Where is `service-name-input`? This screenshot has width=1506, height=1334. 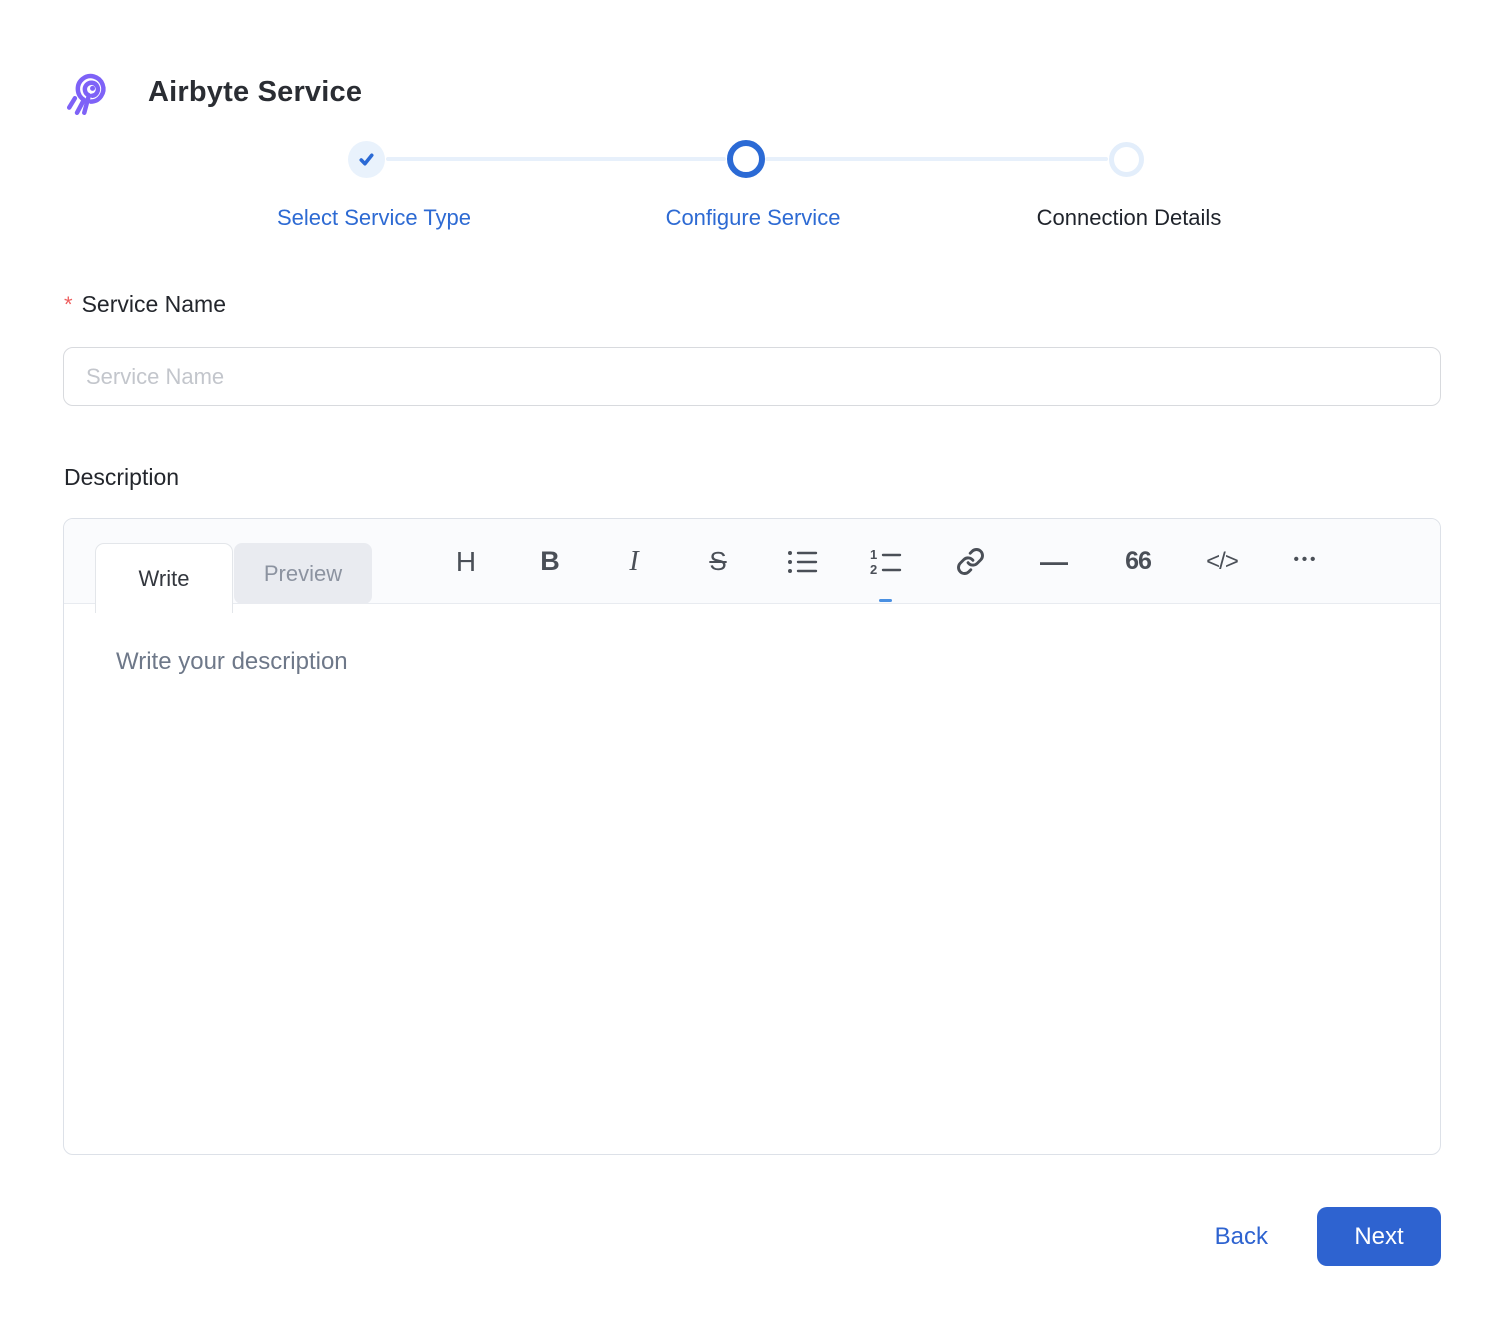
service-name-input is located at coordinates (752, 376).